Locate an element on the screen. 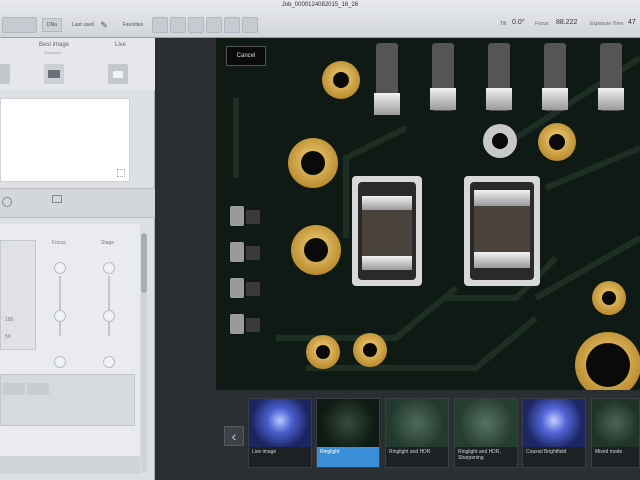 The width and height of the screenshot is (640, 480). focus-label: Focus is located at coordinates (542, 24).